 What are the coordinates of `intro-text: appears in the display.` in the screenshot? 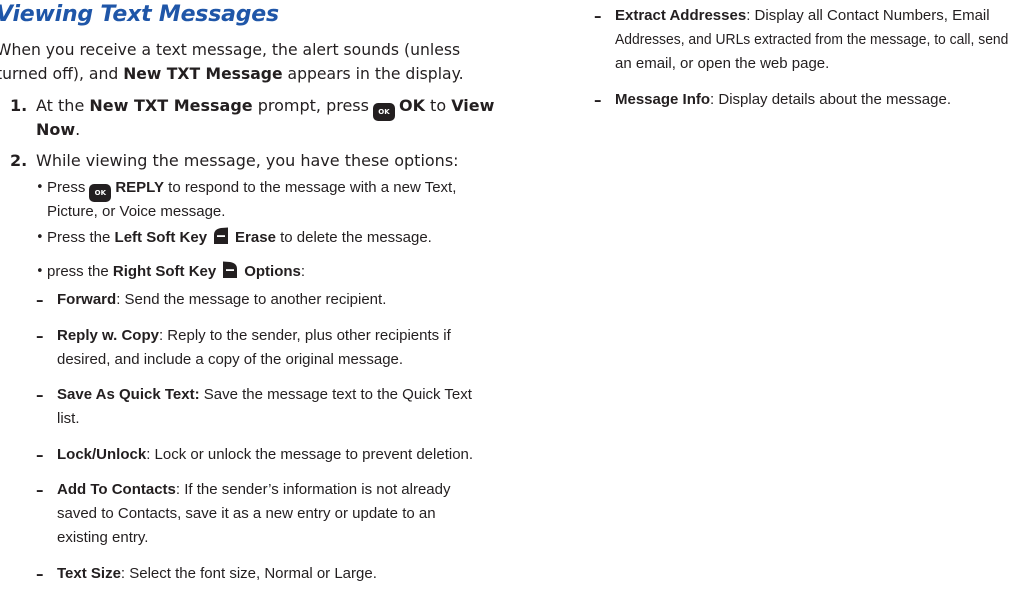 It's located at (373, 73).